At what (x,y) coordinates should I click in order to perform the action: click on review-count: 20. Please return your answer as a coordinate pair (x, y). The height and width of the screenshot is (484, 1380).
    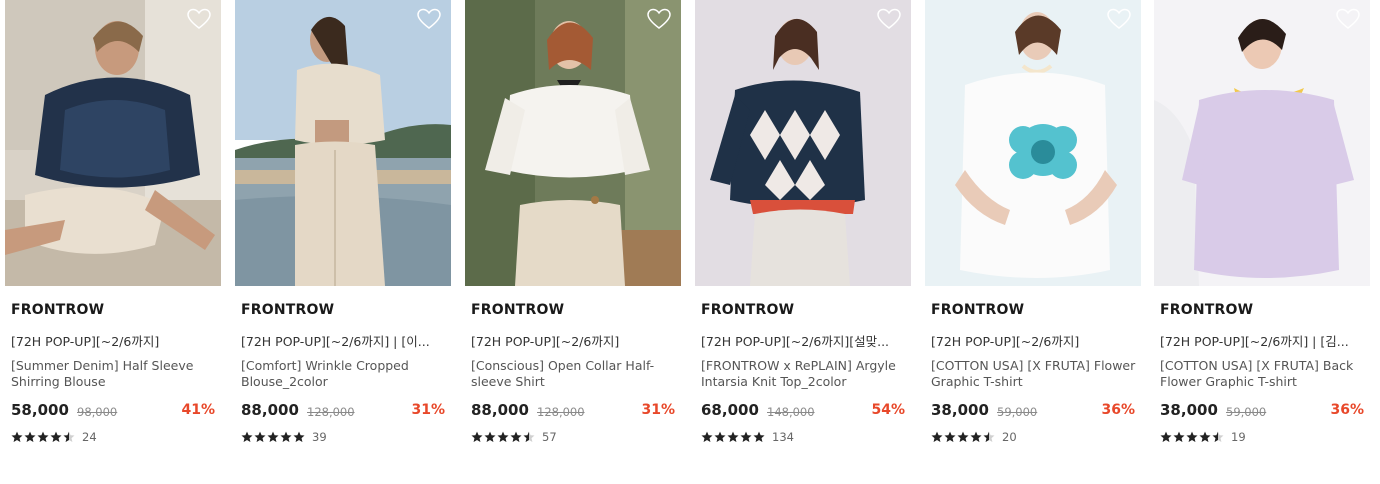
    Looking at the image, I should click on (1009, 437).